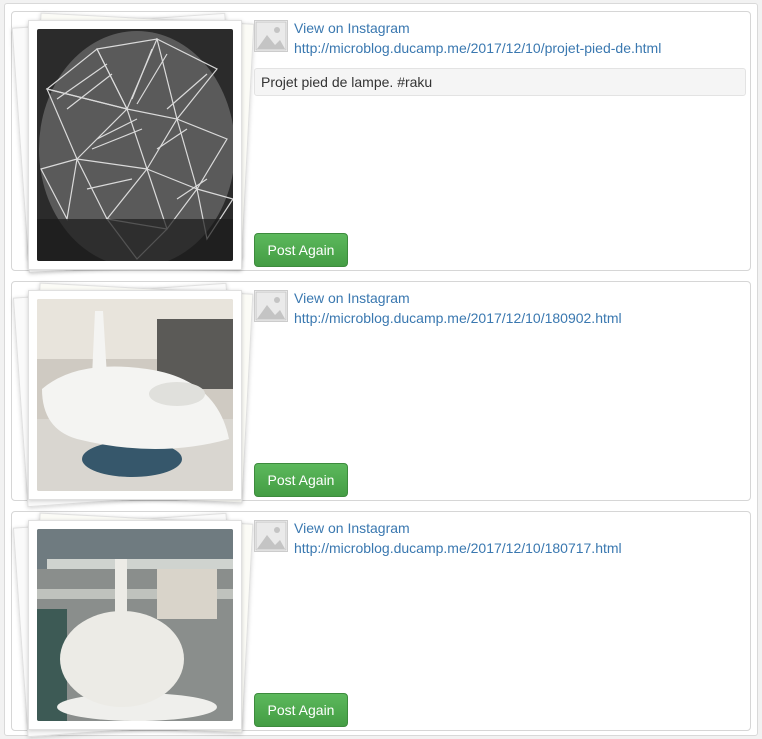 The image size is (762, 739). I want to click on lamp-base-photo, so click(135, 145).